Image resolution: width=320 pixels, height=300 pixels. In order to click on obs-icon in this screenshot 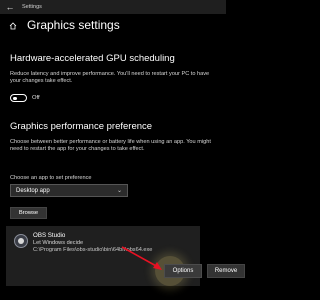, I will do `click(21, 241)`.